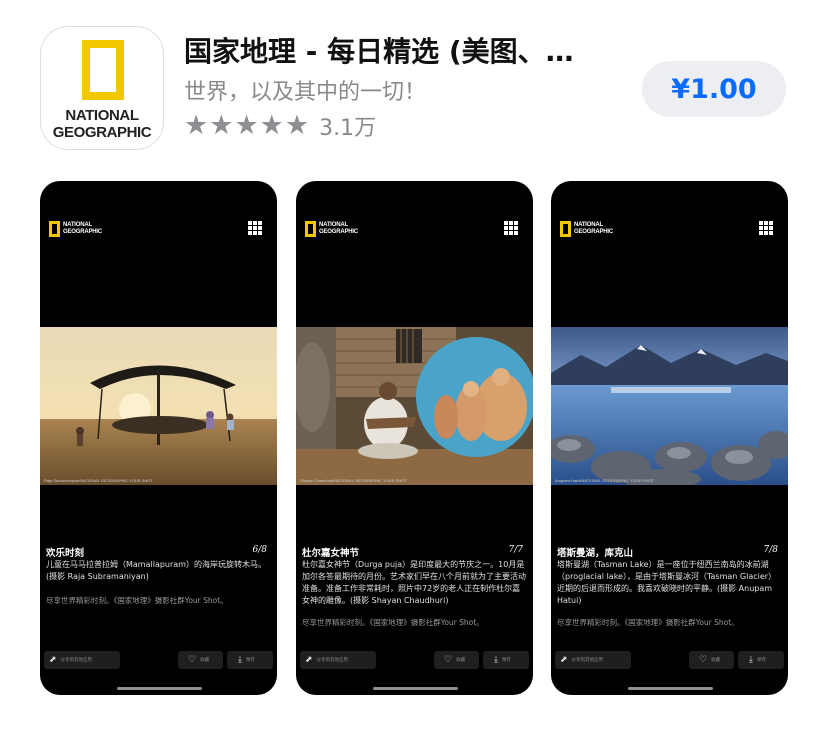  What do you see at coordinates (102, 132) in the screenshot?
I see `app-icon-wordmark-line2: GEOGRAPHIC` at bounding box center [102, 132].